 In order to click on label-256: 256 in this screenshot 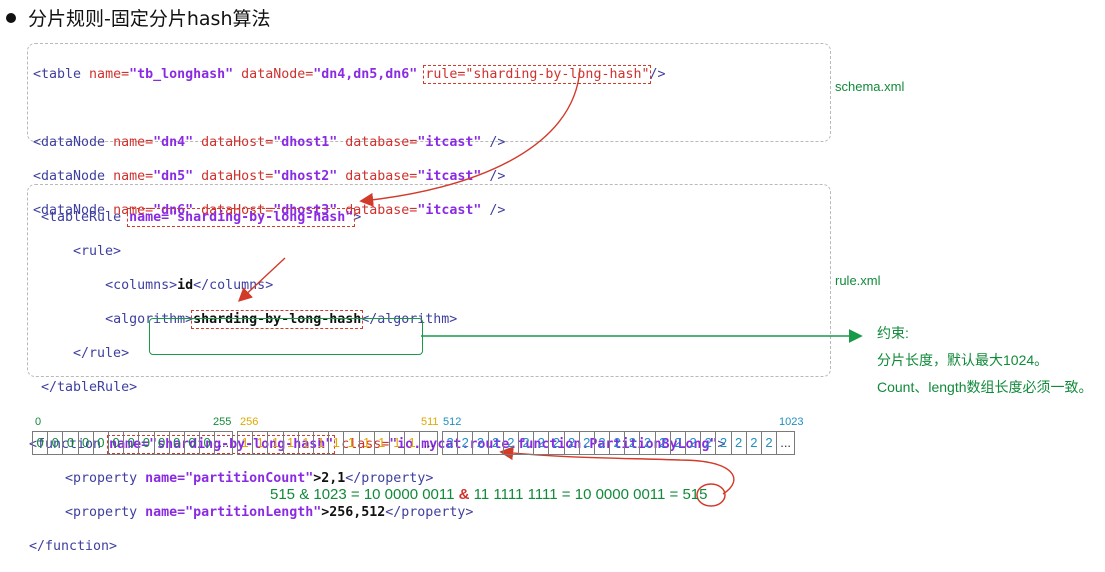, I will do `click(249, 422)`.